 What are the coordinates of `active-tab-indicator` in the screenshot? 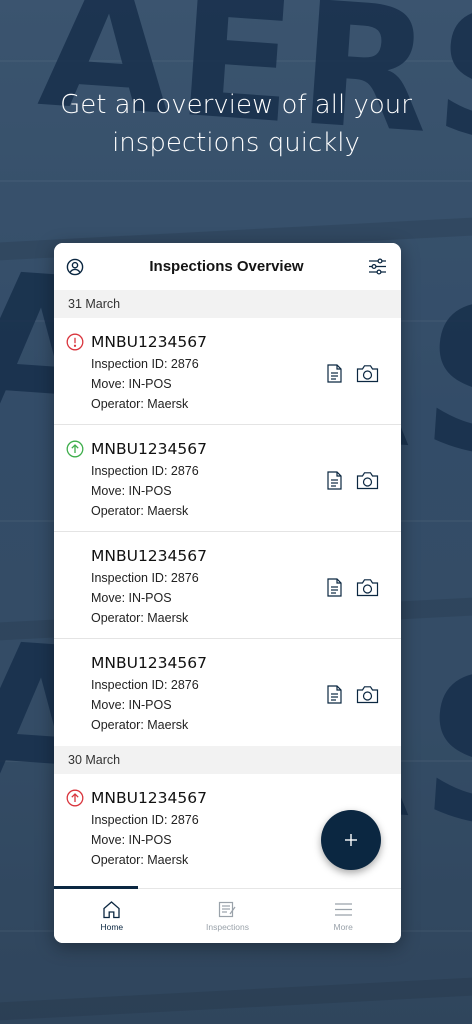 It's located at (96, 887).